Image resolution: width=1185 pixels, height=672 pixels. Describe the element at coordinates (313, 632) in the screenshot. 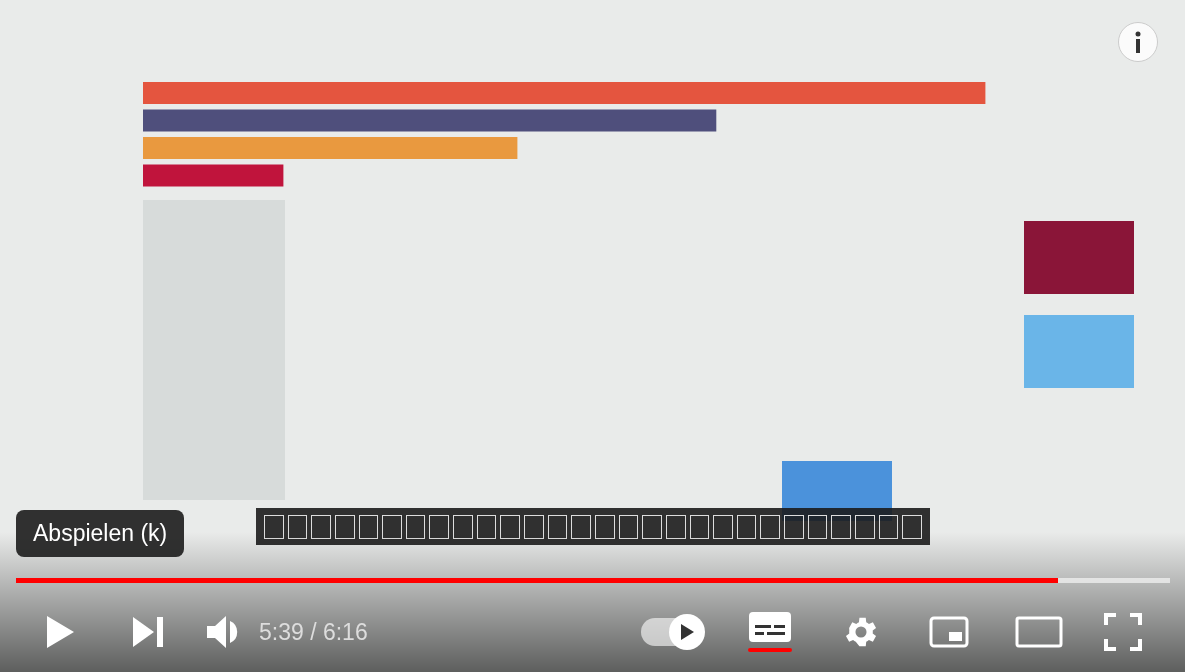

I see `time-display: 5:39 / 6:16` at that location.